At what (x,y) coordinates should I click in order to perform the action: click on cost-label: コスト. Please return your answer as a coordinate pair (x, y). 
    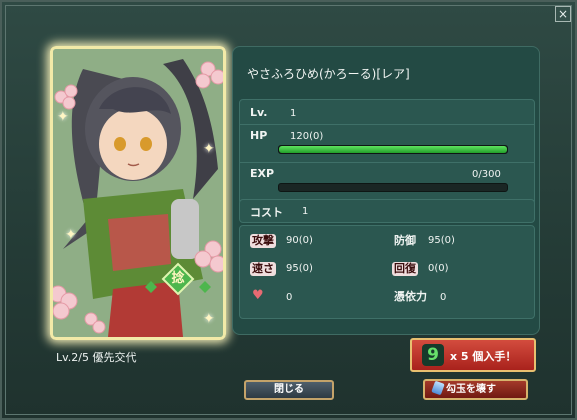
    Looking at the image, I should click on (266, 212).